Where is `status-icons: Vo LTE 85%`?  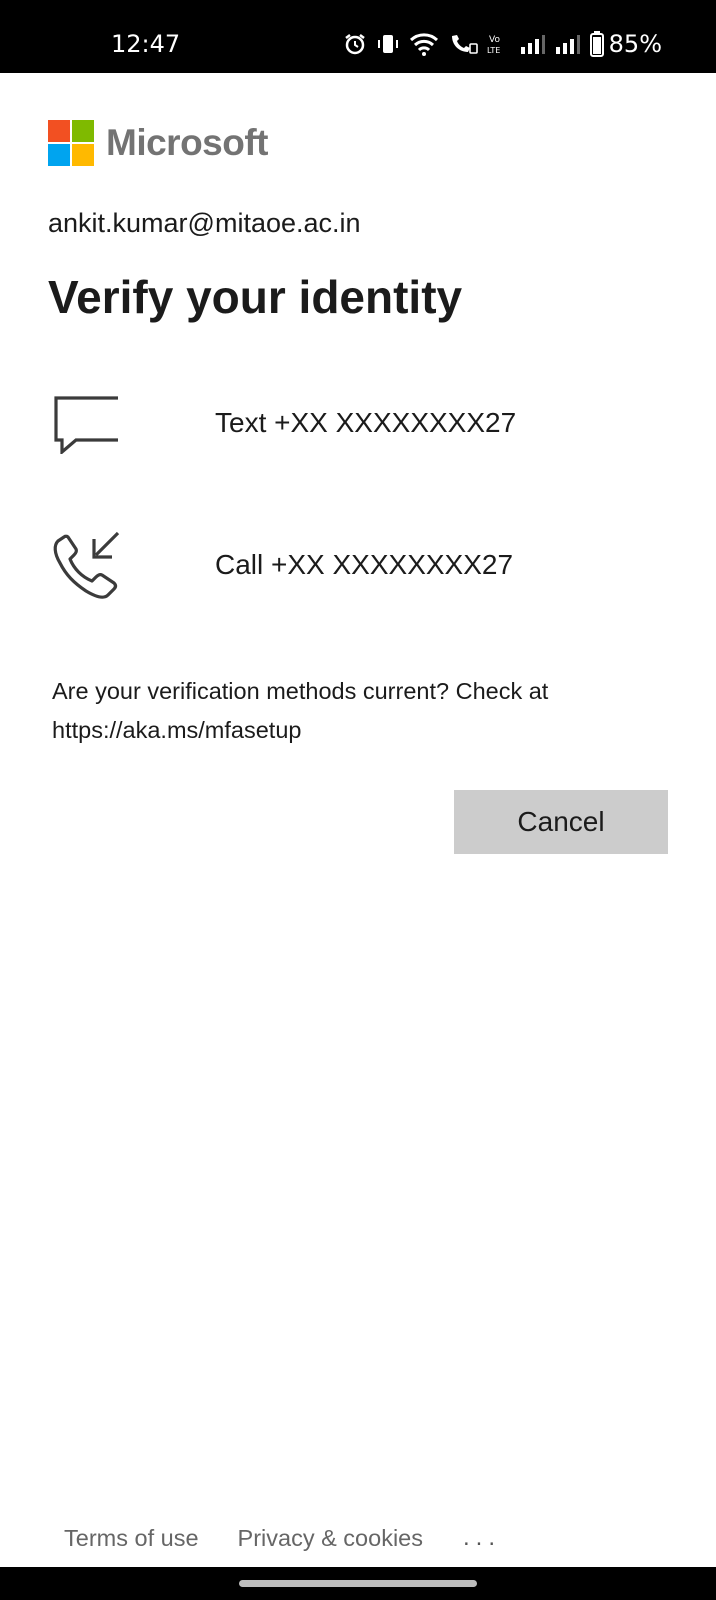 status-icons: Vo LTE 85% is located at coordinates (502, 44).